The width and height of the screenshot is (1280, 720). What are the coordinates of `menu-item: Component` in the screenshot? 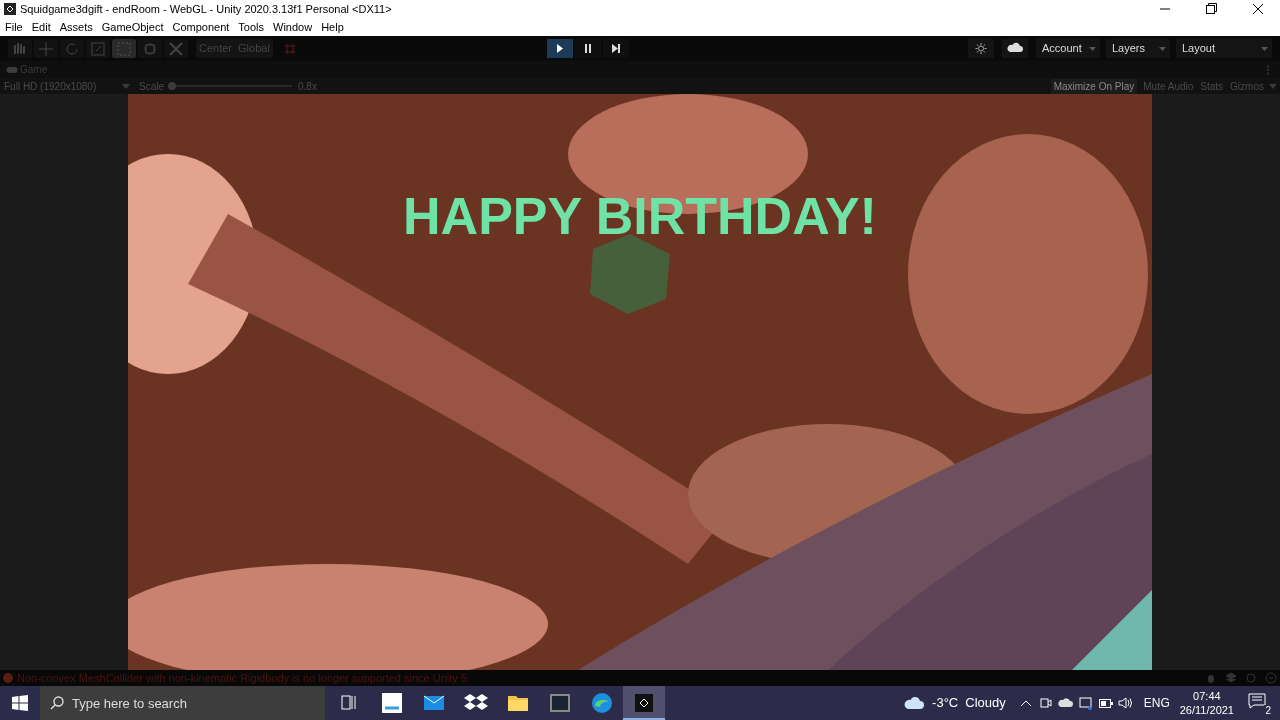 It's located at (201, 27).